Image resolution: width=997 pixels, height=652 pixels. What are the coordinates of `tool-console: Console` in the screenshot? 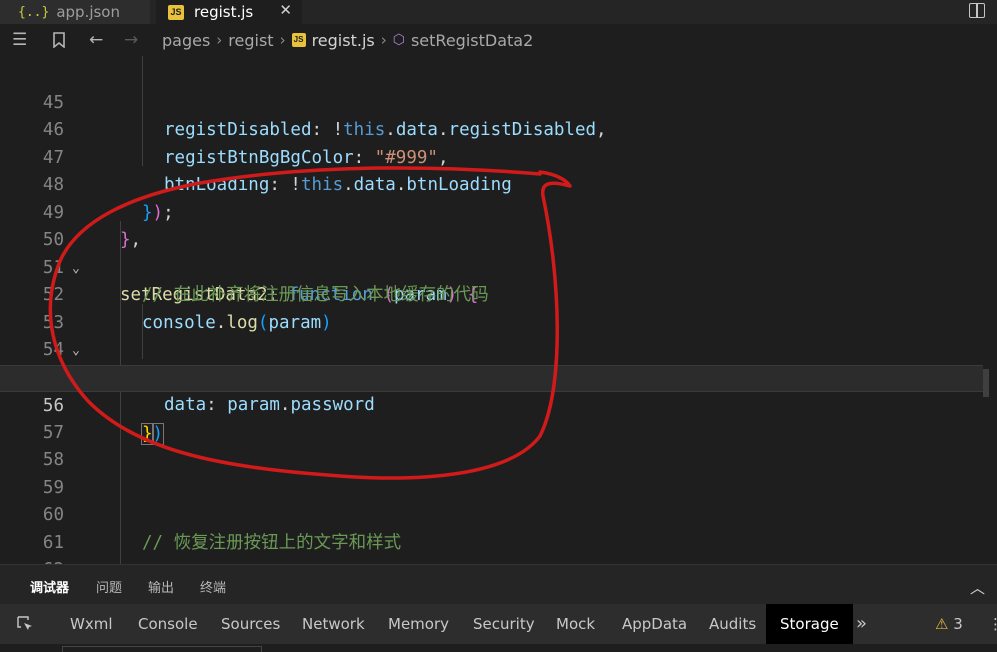 It's located at (168, 624).